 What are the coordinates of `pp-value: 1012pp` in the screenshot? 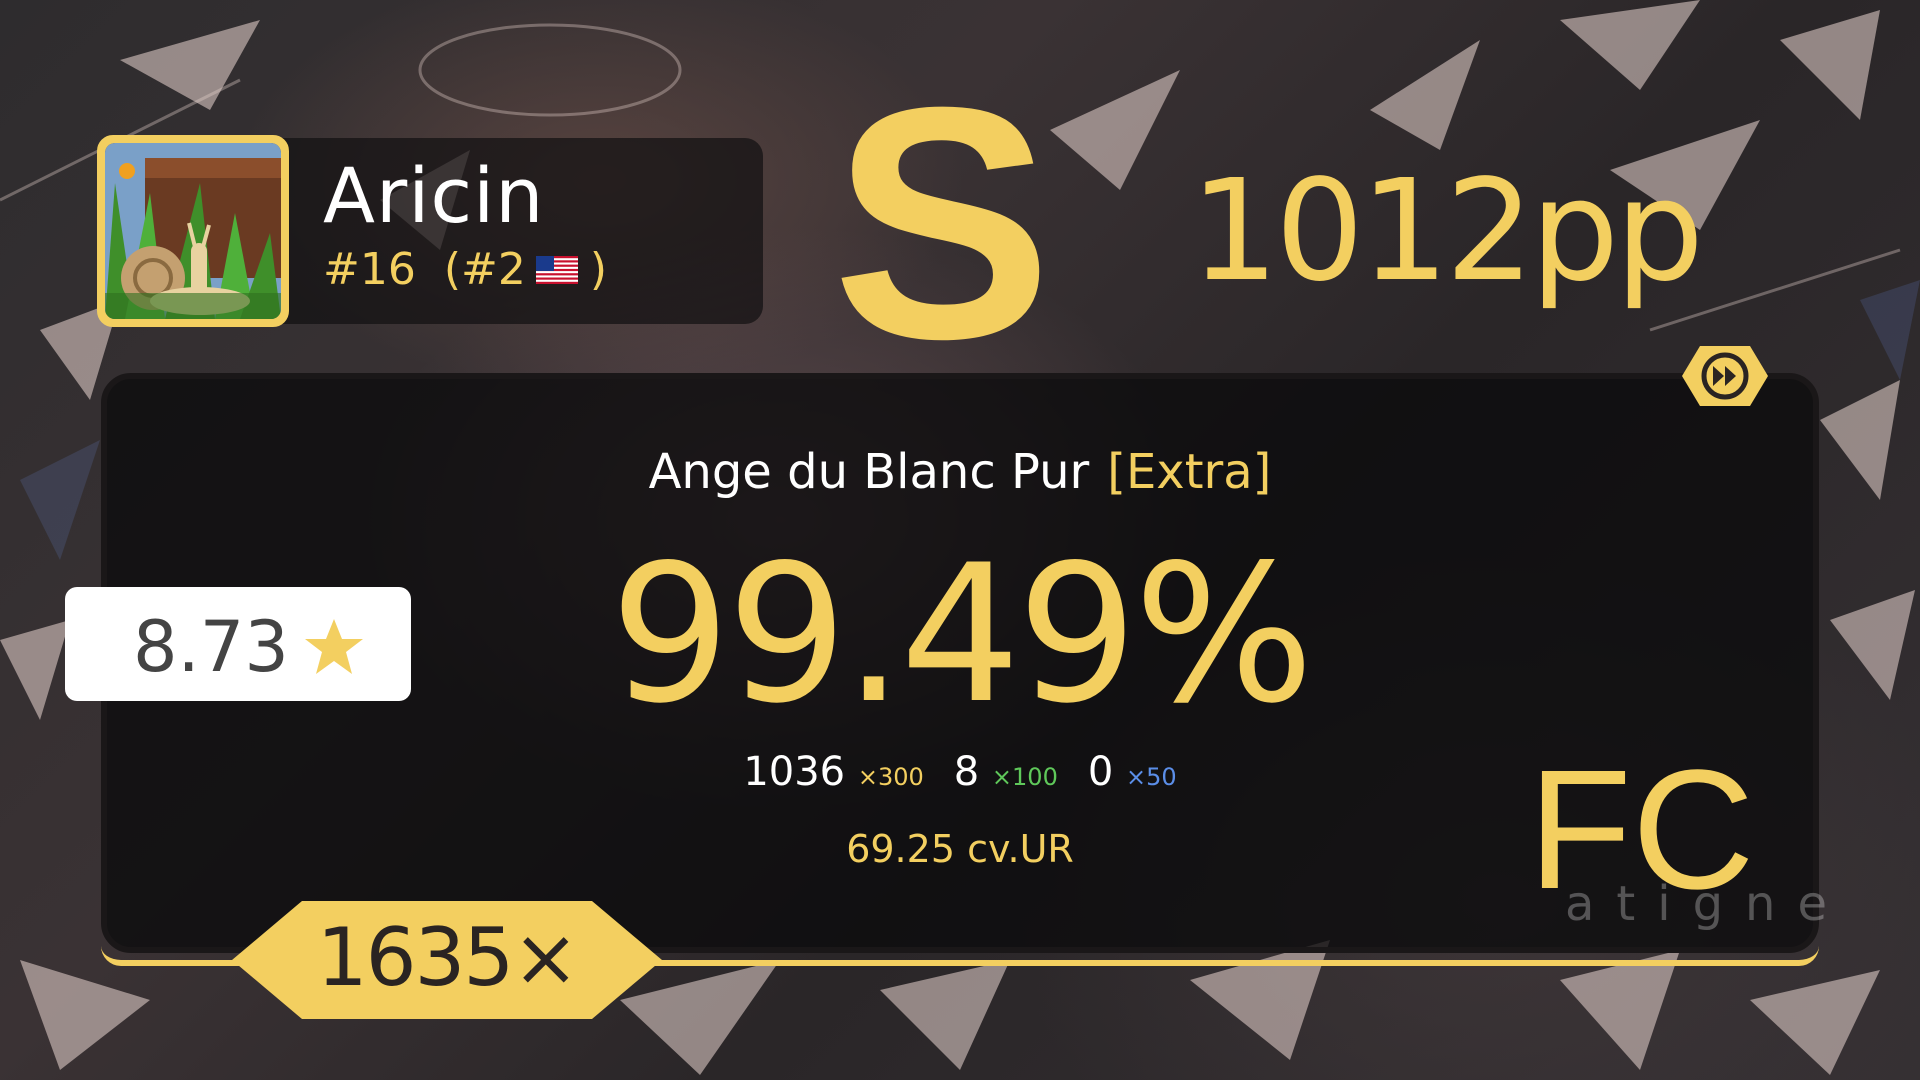 It's located at (1447, 231).